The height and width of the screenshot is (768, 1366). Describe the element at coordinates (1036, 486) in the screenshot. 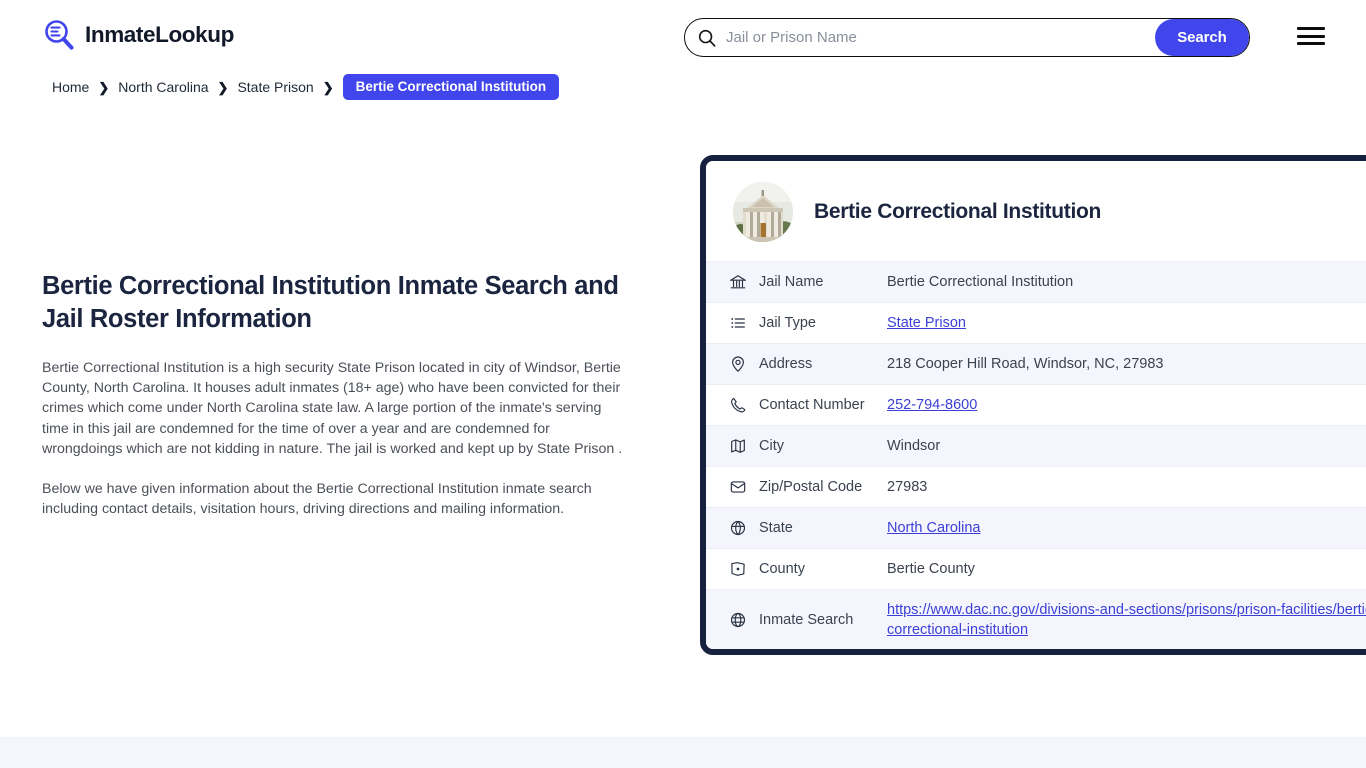

I see `info-row-zip-code: Zip/Postal Code 27983` at that location.